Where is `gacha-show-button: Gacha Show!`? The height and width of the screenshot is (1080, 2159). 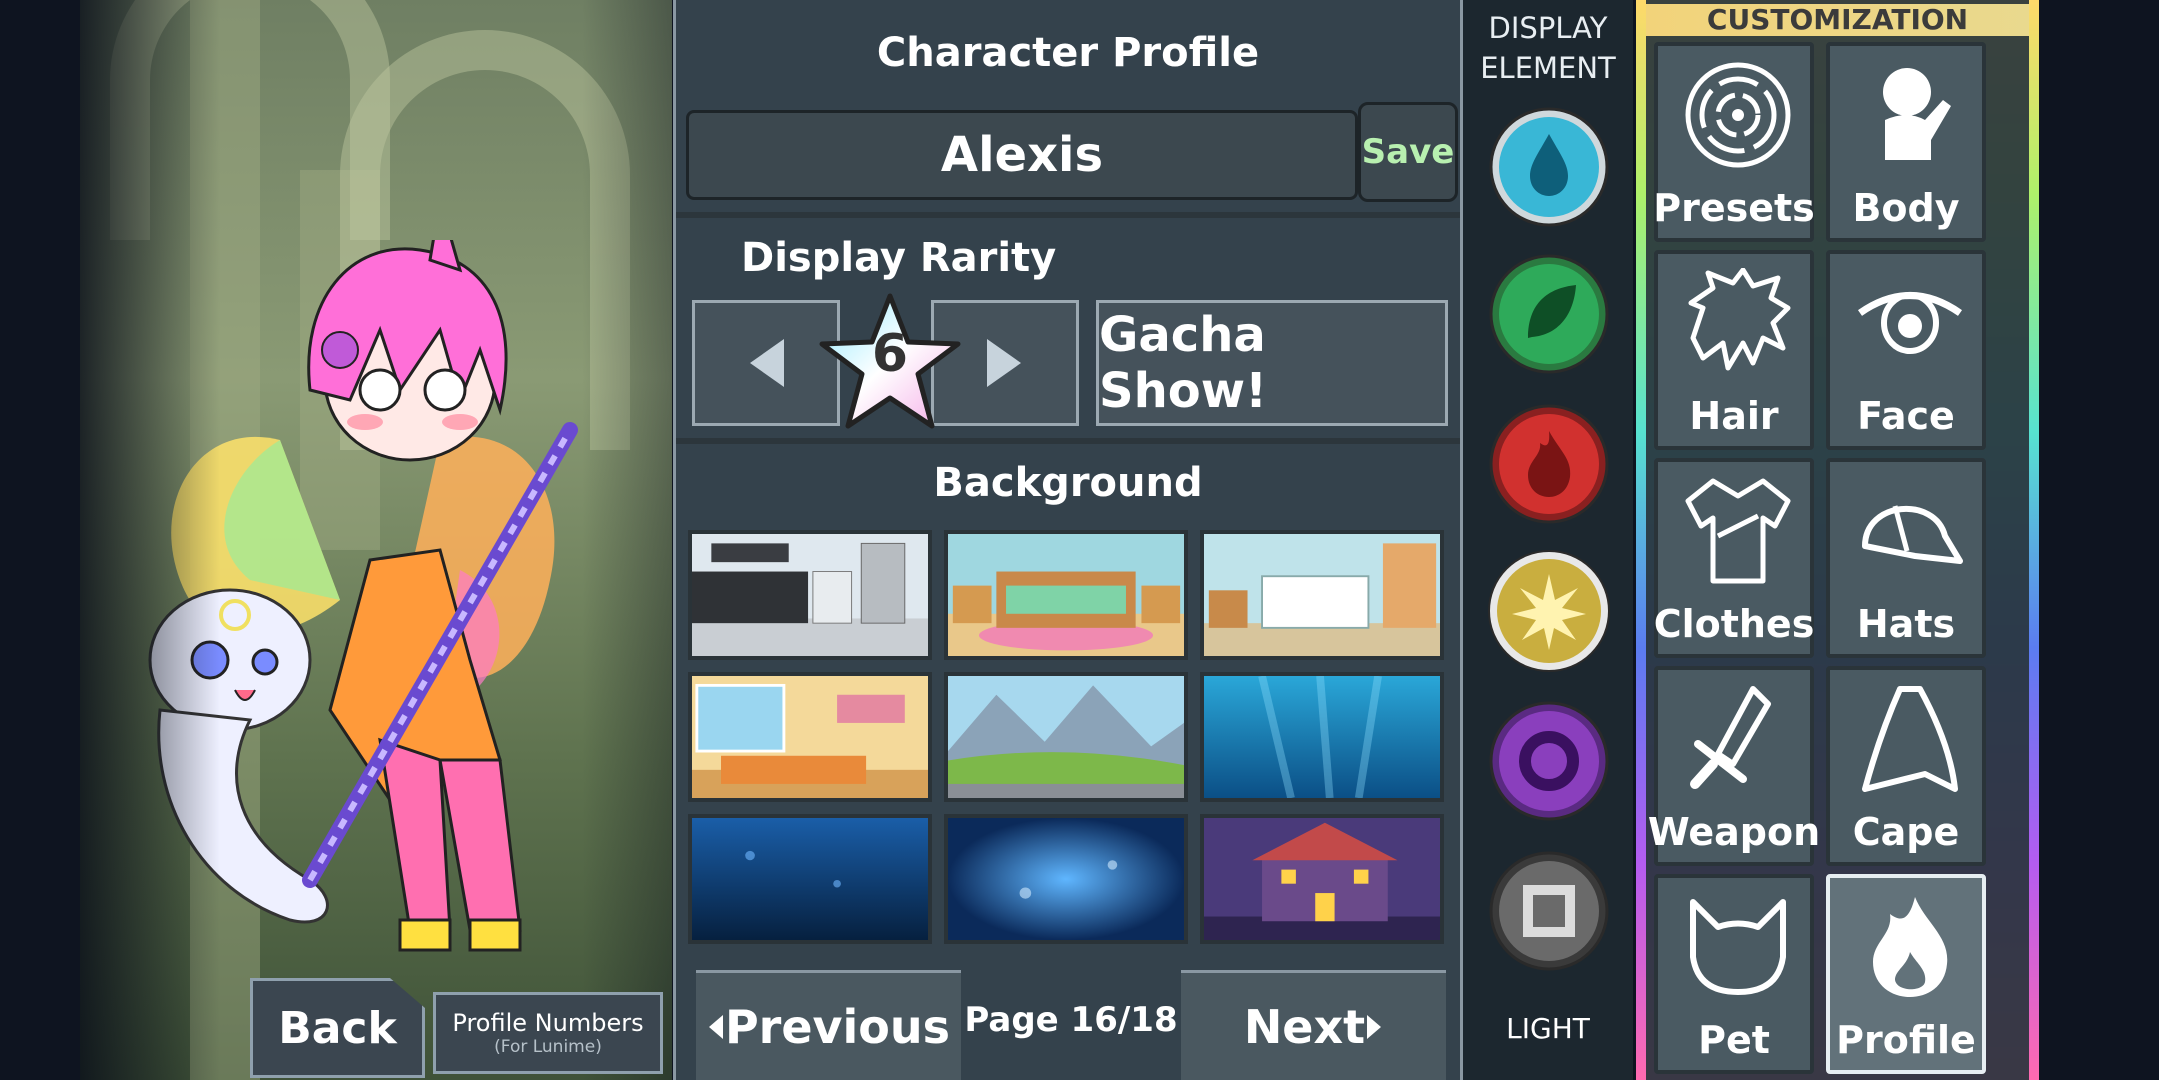
gacha-show-button: Gacha Show! is located at coordinates (1272, 363).